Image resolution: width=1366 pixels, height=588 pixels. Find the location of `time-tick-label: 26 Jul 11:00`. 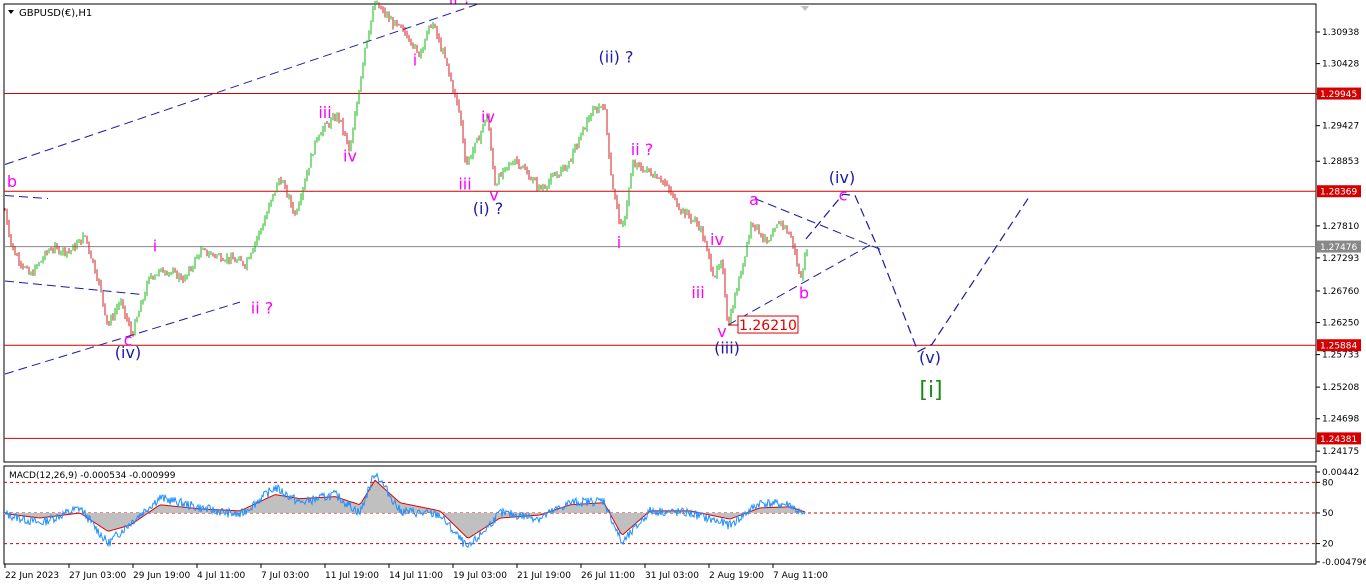

time-tick-label: 26 Jul 11:00 is located at coordinates (608, 576).